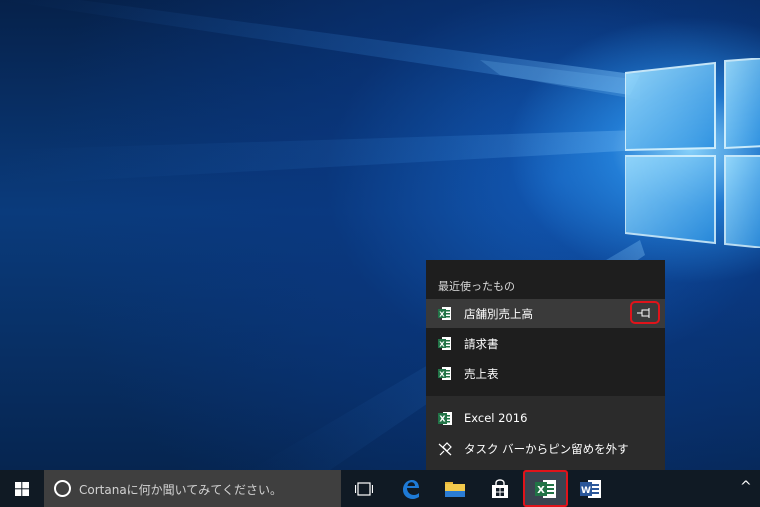  I want to click on unpin-label: タスク バーからピン留めを外す, so click(546, 449).